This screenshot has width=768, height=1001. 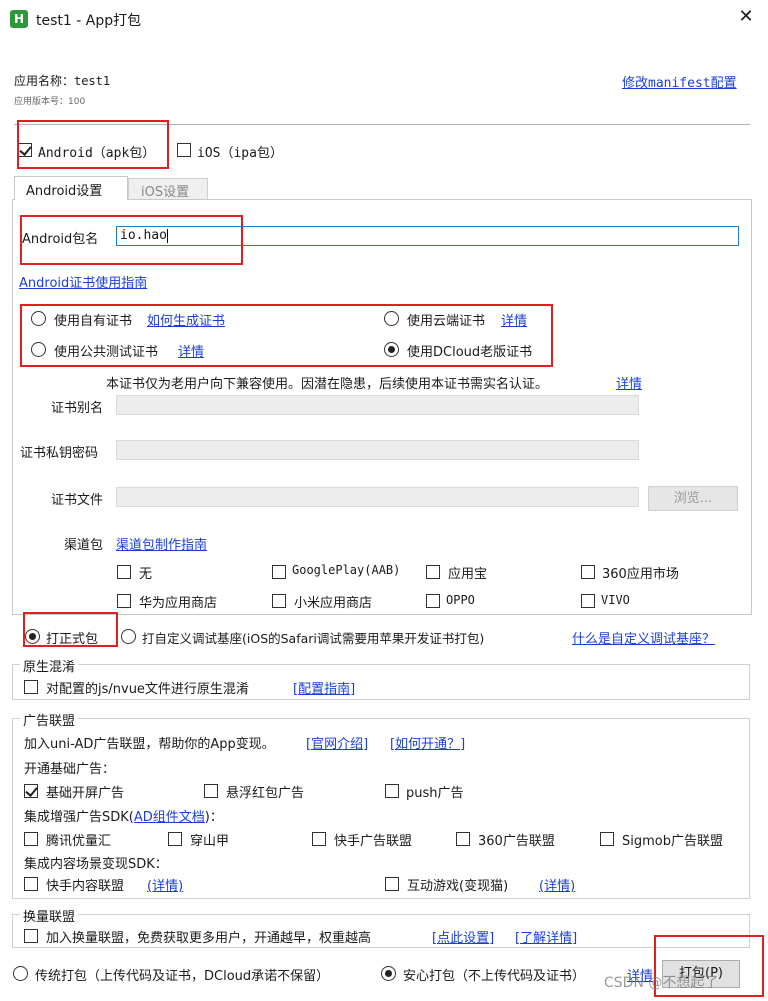 I want to click on tab-android-settings: Android设置, so click(x=71, y=188).